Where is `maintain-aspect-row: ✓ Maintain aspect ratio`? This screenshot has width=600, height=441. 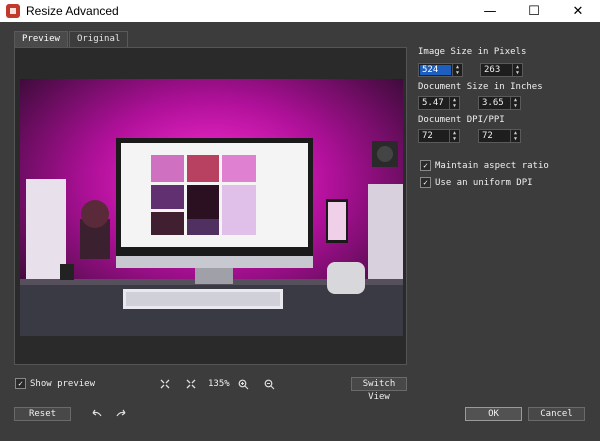 maintain-aspect-row: ✓ Maintain aspect ratio is located at coordinates (484, 165).